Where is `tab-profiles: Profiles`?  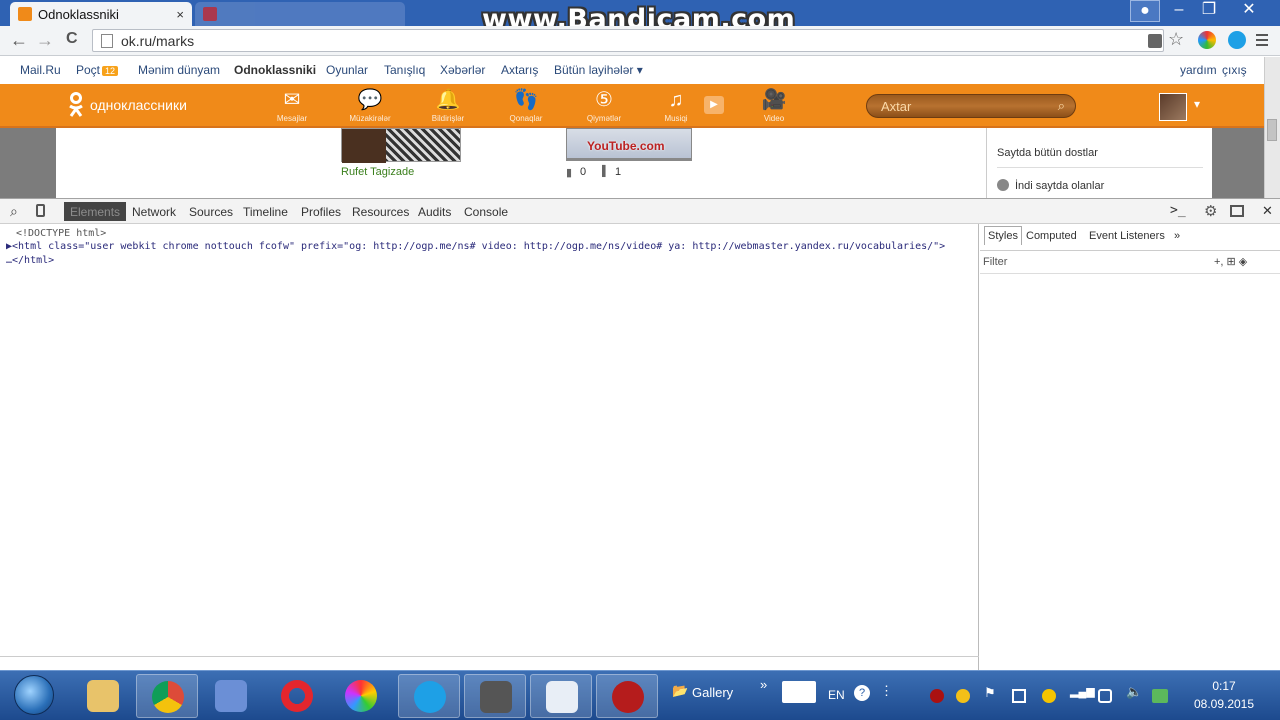 tab-profiles: Profiles is located at coordinates (321, 212).